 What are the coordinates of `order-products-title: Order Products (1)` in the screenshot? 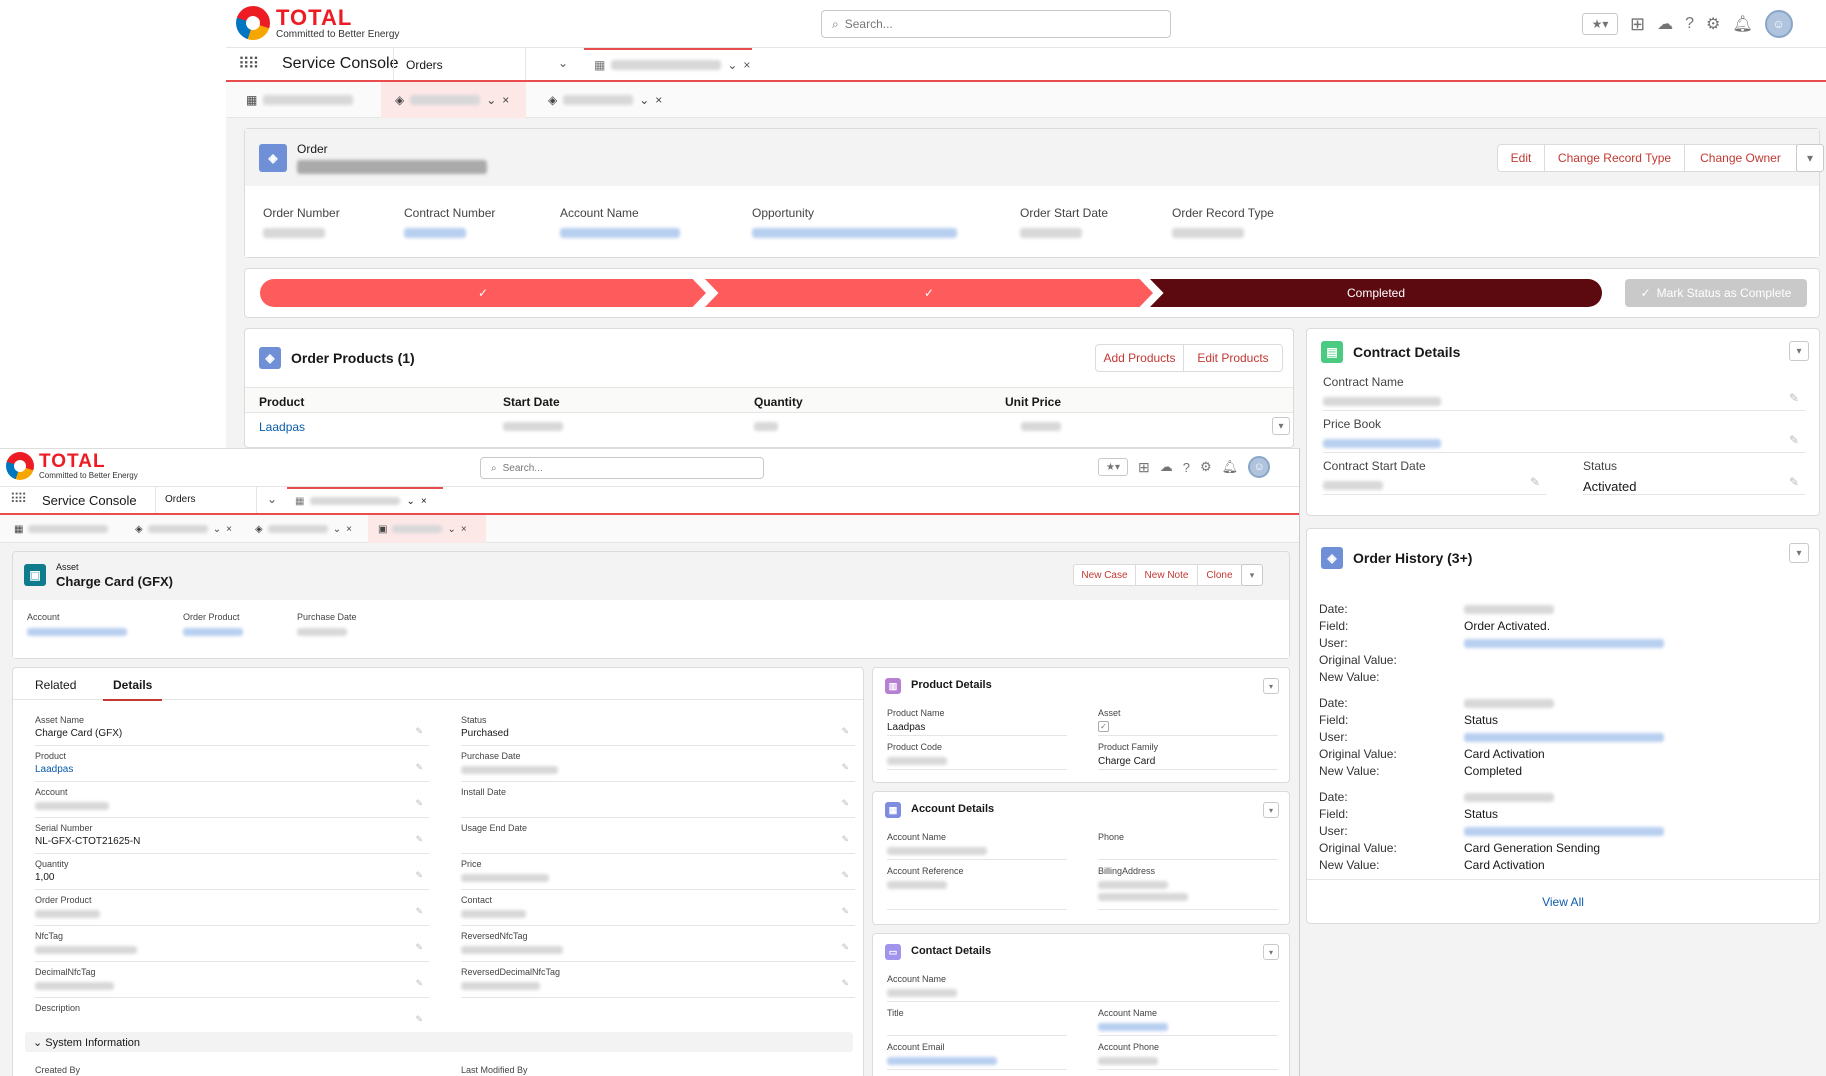 It's located at (353, 358).